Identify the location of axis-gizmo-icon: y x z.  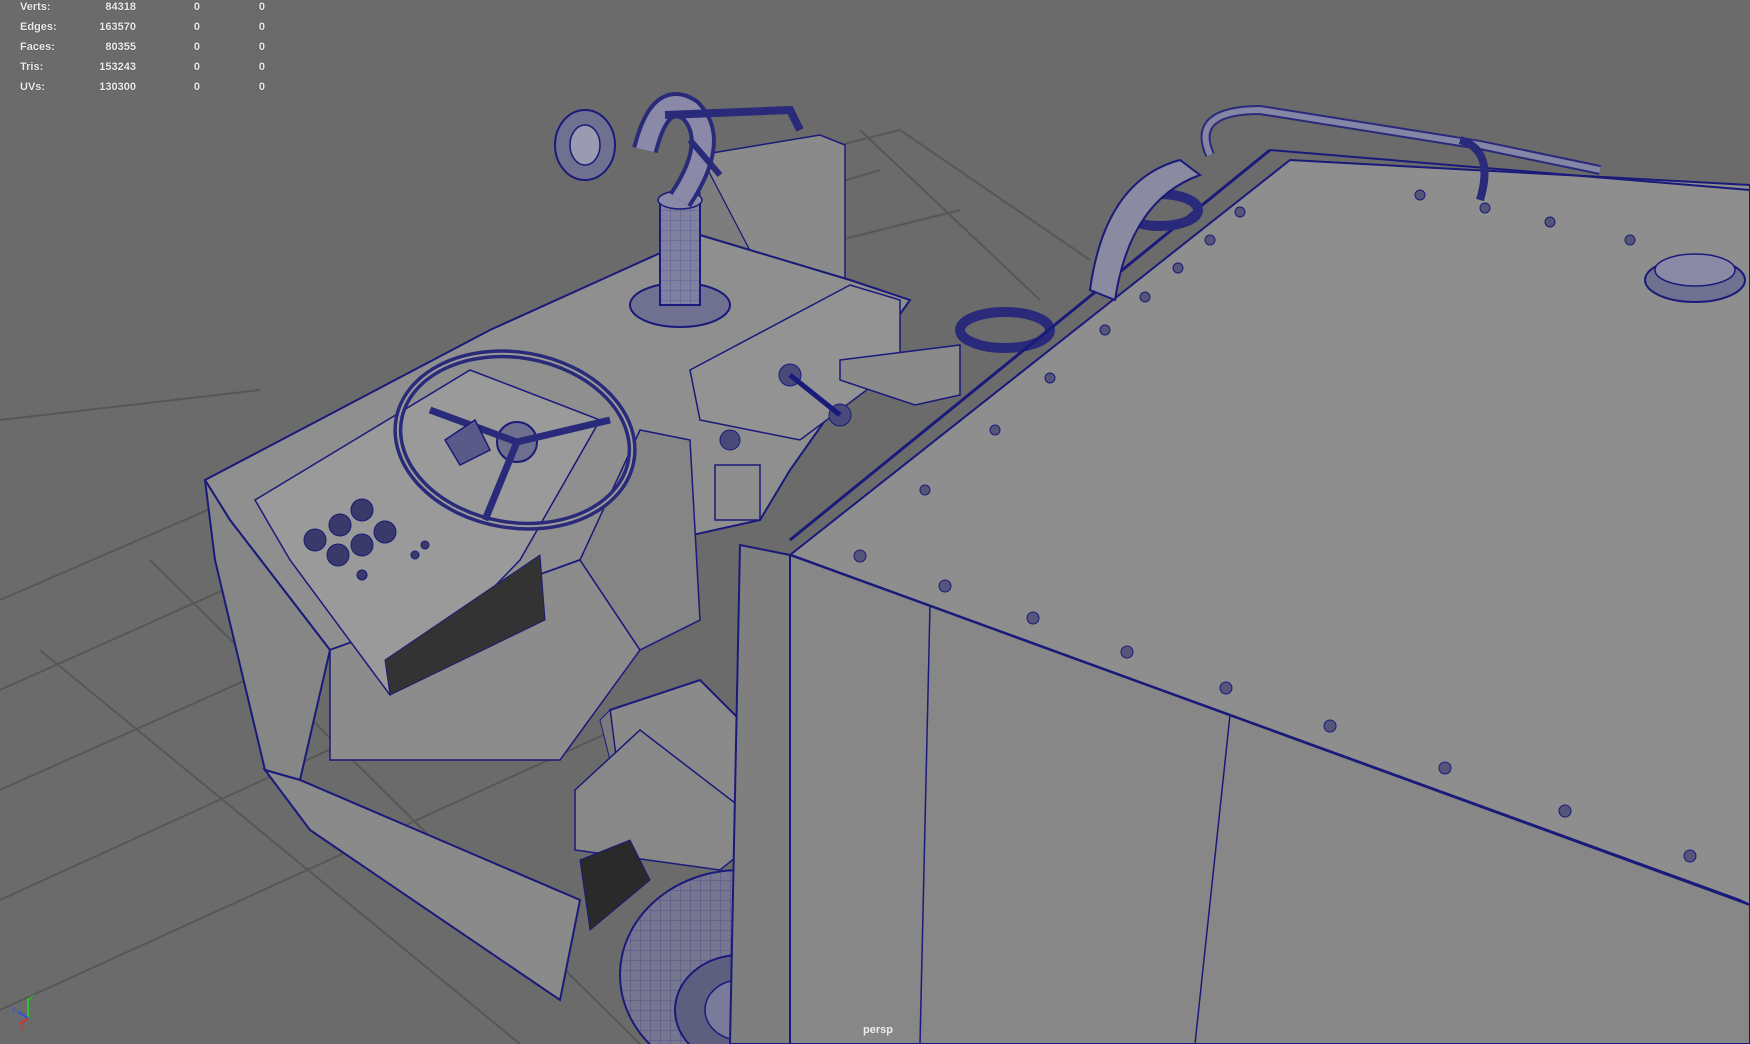
(22, 1011).